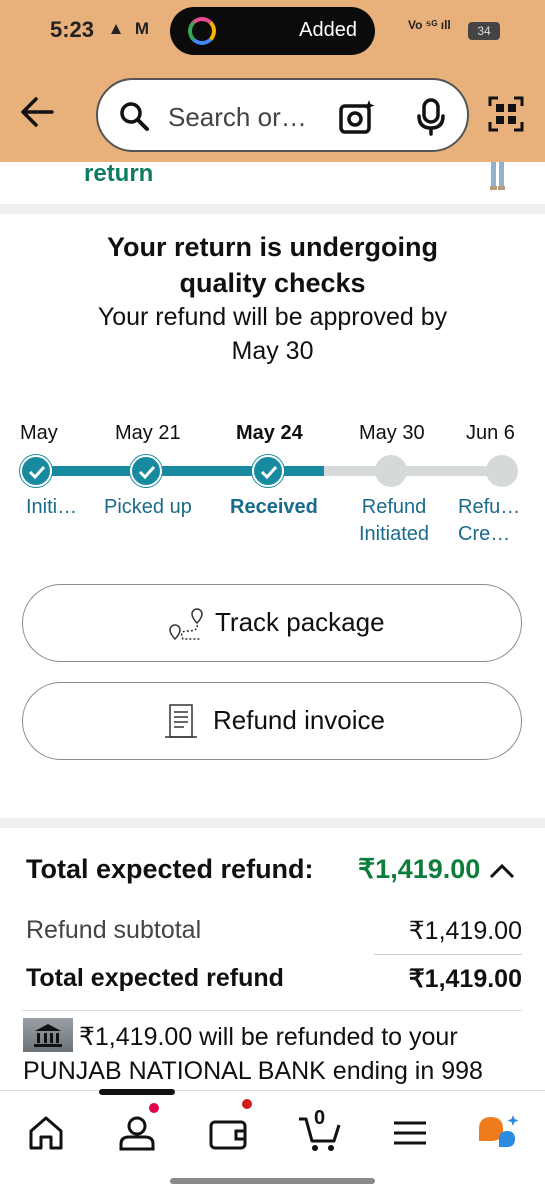 The image size is (545, 1199). What do you see at coordinates (155, 978) in the screenshot?
I see `expected-refund-label: Total expected refund` at bounding box center [155, 978].